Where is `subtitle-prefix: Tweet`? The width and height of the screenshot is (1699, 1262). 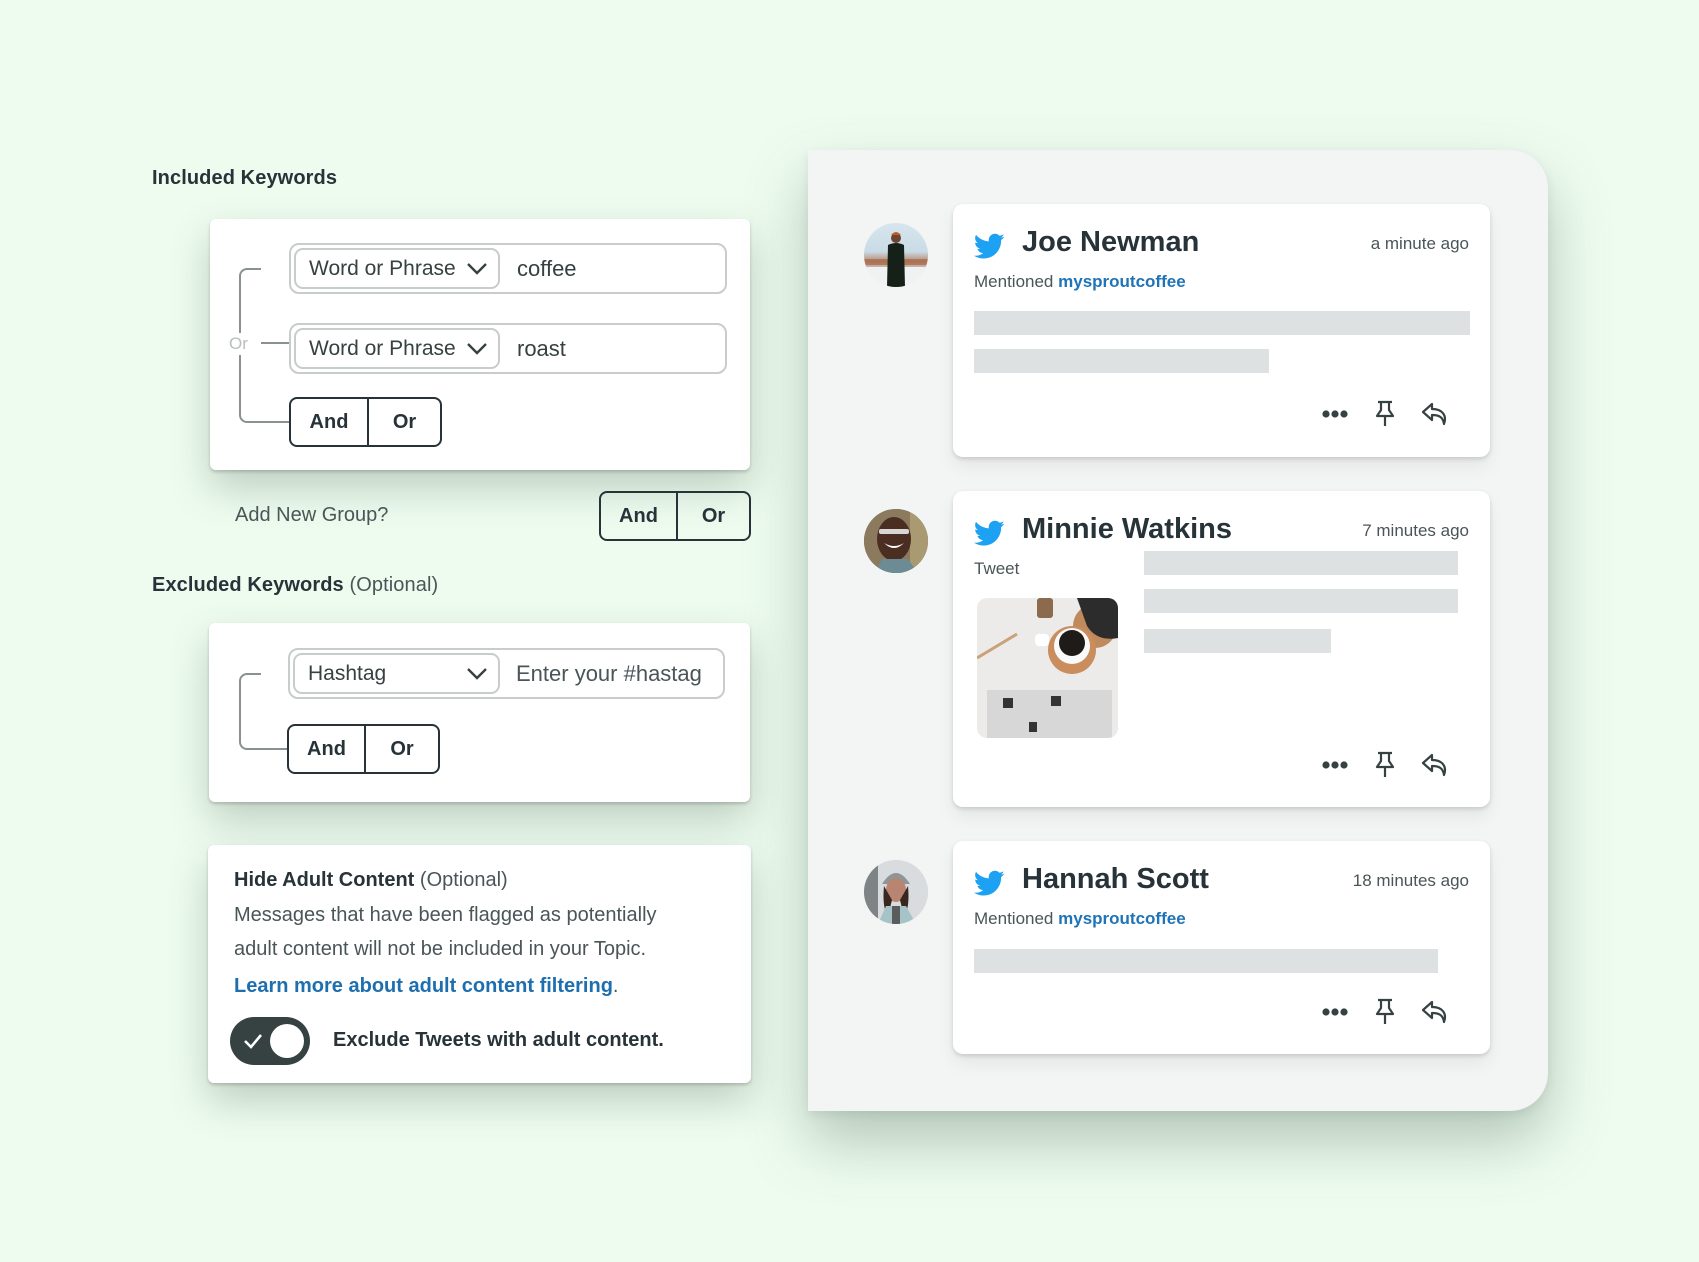
subtitle-prefix: Tweet is located at coordinates (997, 568).